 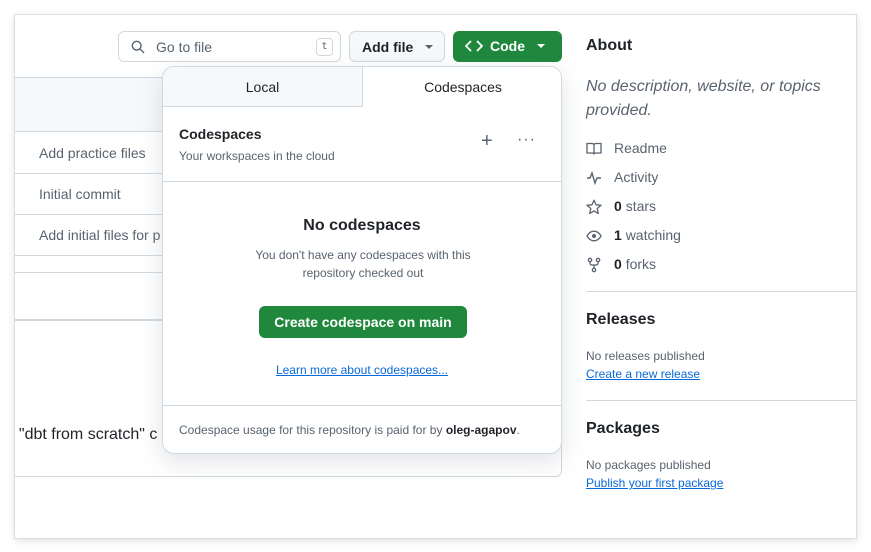 I want to click on tab-local: Local, so click(x=263, y=87).